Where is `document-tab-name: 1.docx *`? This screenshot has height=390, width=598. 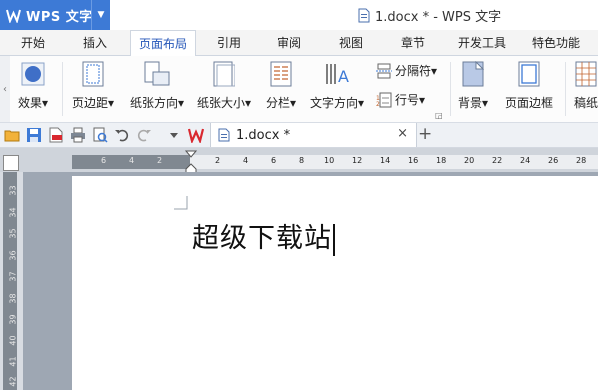 document-tab-name: 1.docx * is located at coordinates (263, 135).